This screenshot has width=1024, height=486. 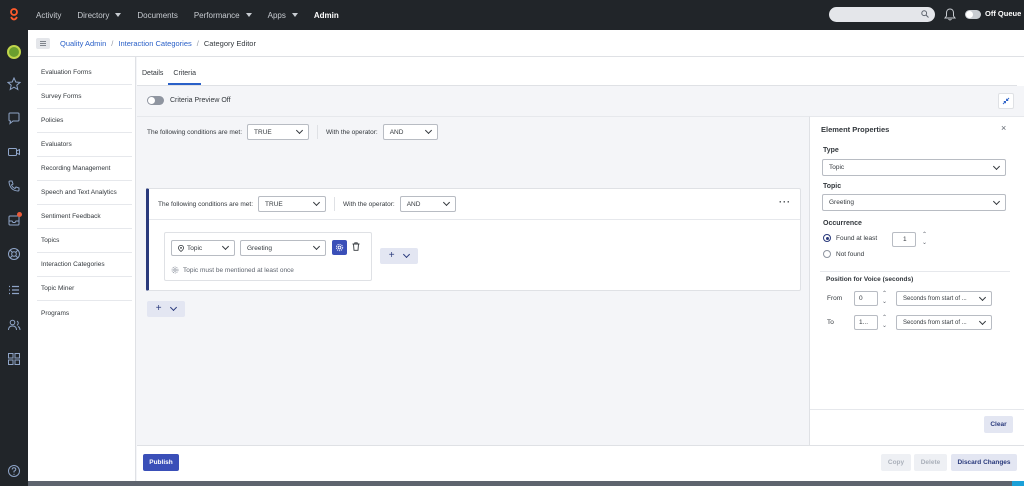 What do you see at coordinates (914, 167) in the screenshot?
I see `type-select: Topic` at bounding box center [914, 167].